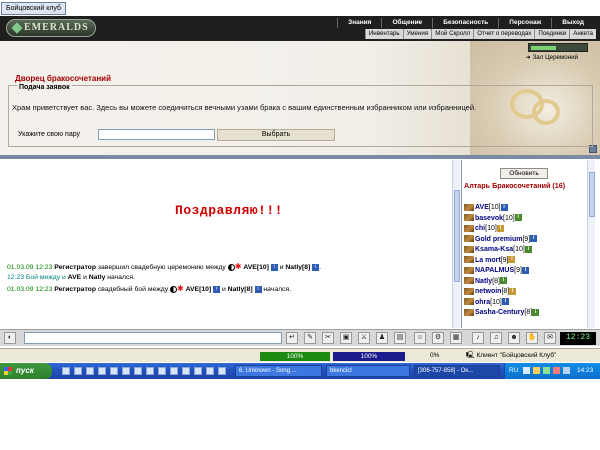 This screenshot has width=600, height=450. Describe the element at coordinates (406, 23) in the screenshot. I see `menu-communication: Общение` at that location.